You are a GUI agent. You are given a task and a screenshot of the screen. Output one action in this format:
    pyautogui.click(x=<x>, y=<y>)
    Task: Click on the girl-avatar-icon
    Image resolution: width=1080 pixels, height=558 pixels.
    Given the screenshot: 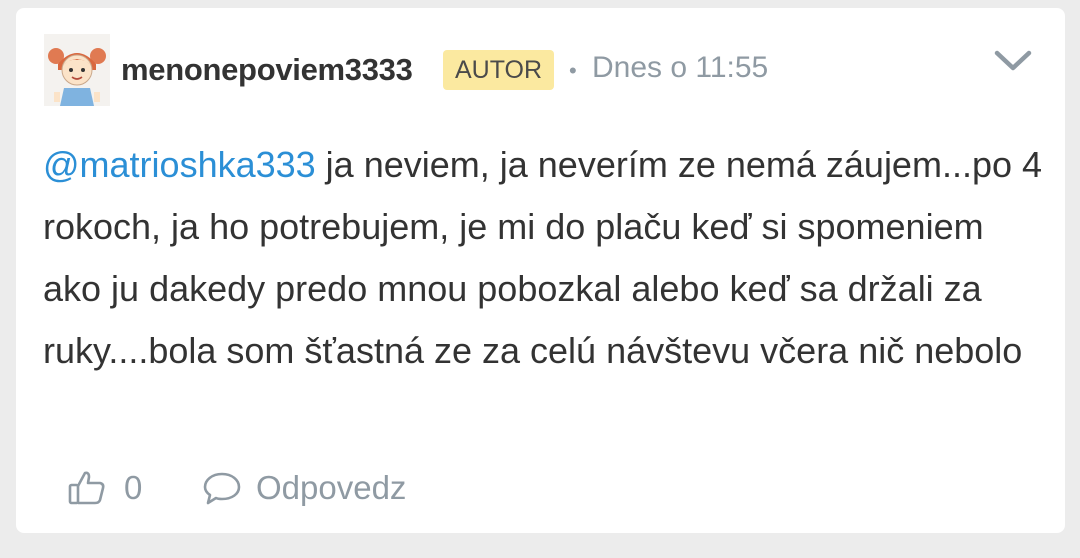 What is the action you would take?
    pyautogui.click(x=77, y=70)
    